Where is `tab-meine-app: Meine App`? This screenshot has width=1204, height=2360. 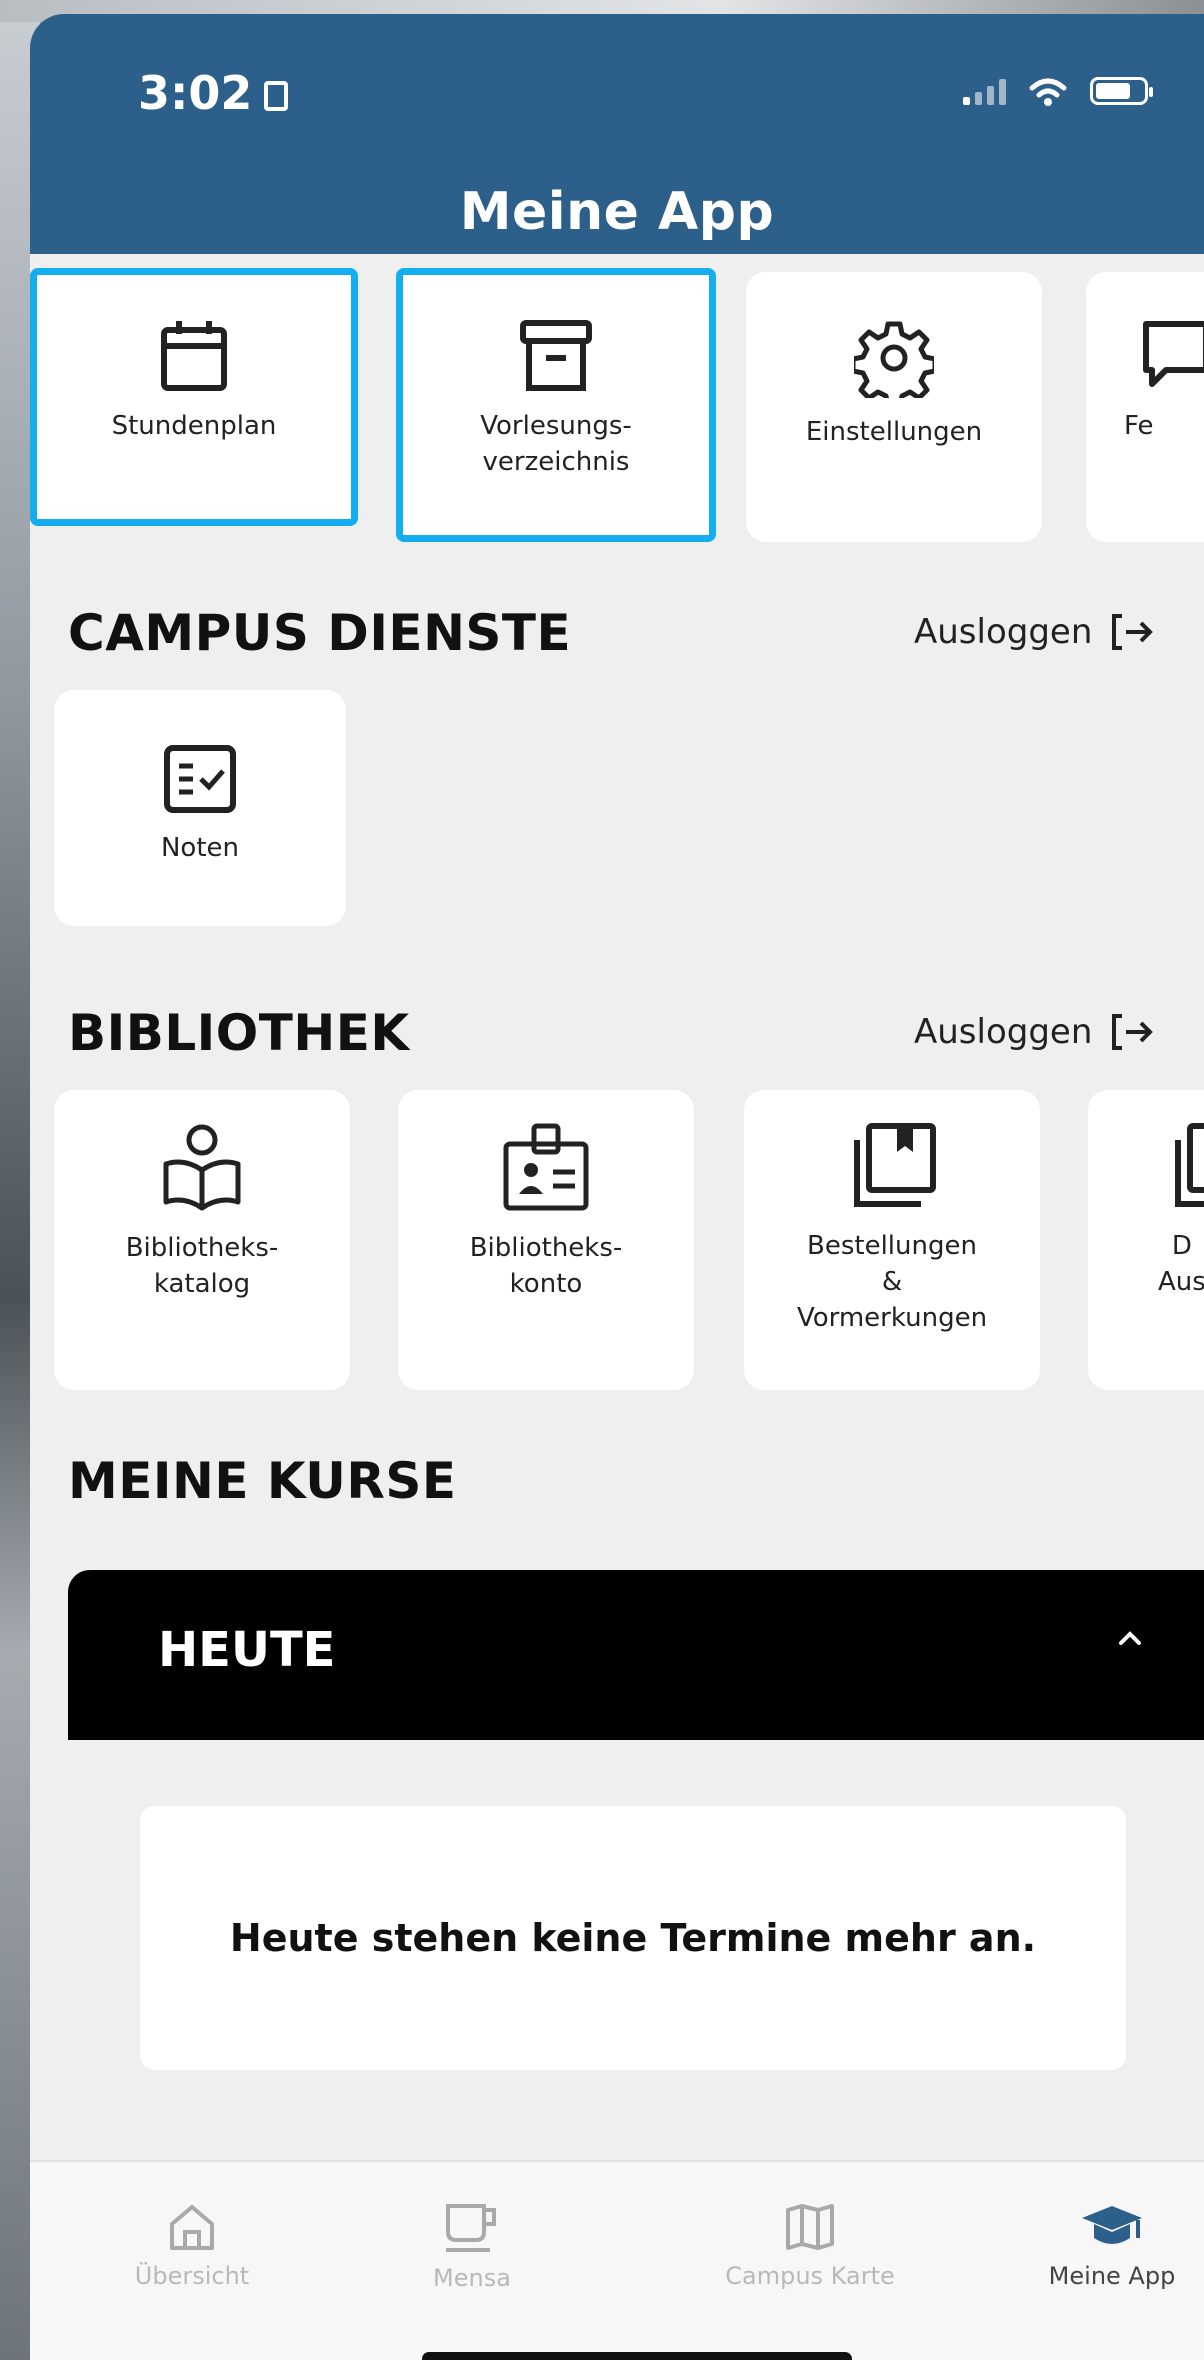
tab-meine-app: Meine App is located at coordinates (1098, 2246).